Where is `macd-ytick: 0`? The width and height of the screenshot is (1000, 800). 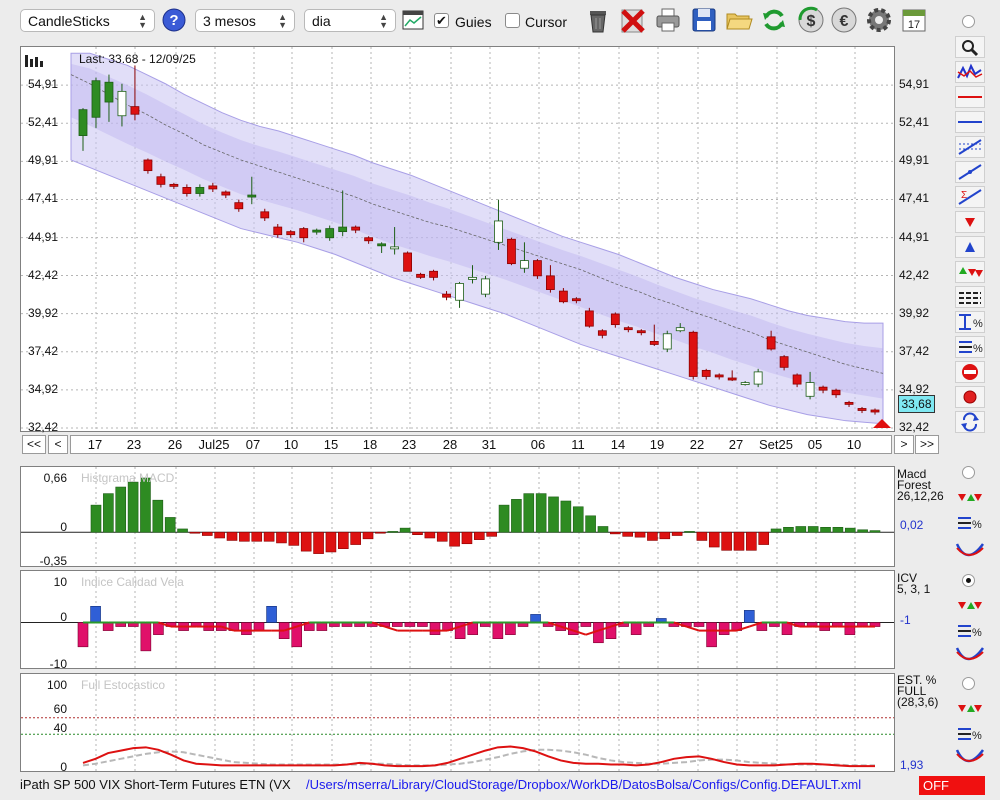 macd-ytick: 0 is located at coordinates (63, 527).